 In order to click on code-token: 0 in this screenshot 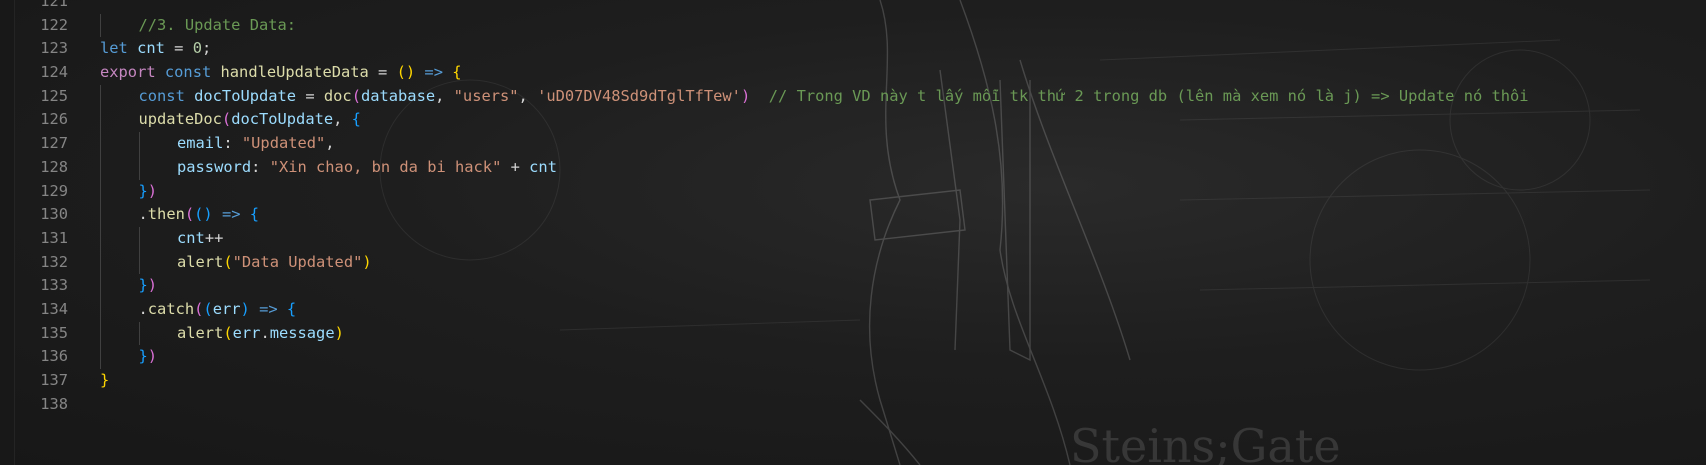, I will do `click(197, 48)`.